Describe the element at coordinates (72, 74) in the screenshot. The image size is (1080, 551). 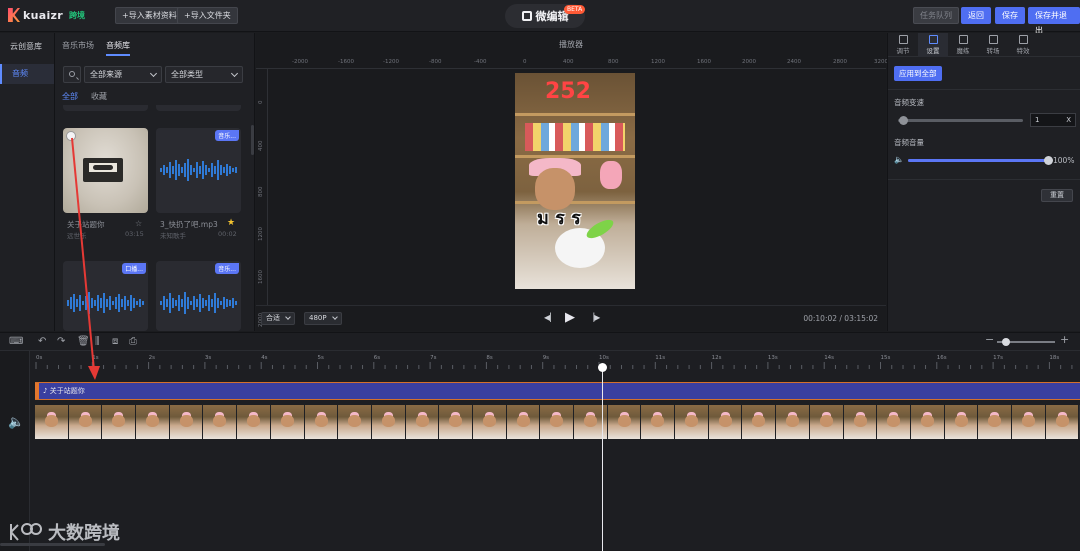
I see `search-button` at that location.